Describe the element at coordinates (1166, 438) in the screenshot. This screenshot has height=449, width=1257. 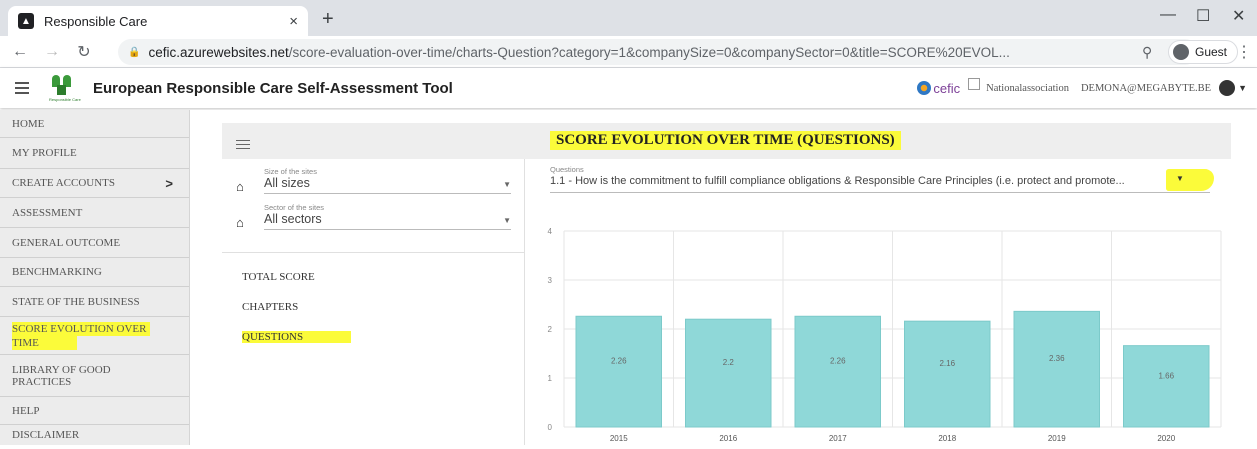
I see `x-tick-label: 2020` at that location.